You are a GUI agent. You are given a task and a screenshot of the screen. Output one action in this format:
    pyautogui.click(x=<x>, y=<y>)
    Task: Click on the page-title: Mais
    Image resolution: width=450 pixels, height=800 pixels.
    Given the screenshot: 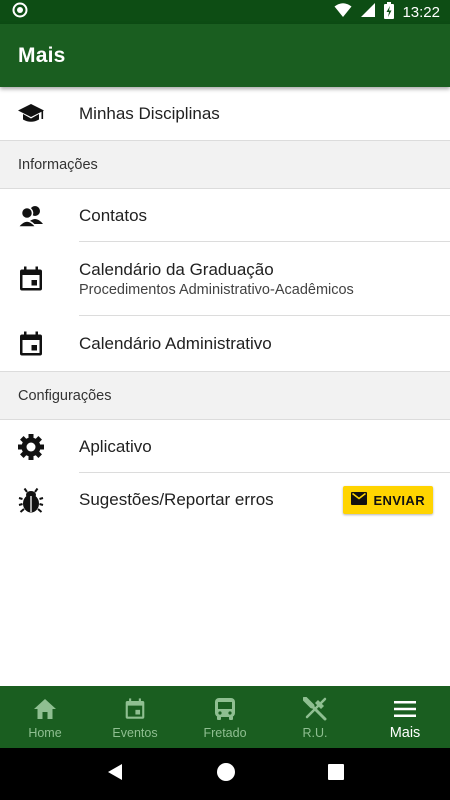 What is the action you would take?
    pyautogui.click(x=42, y=55)
    